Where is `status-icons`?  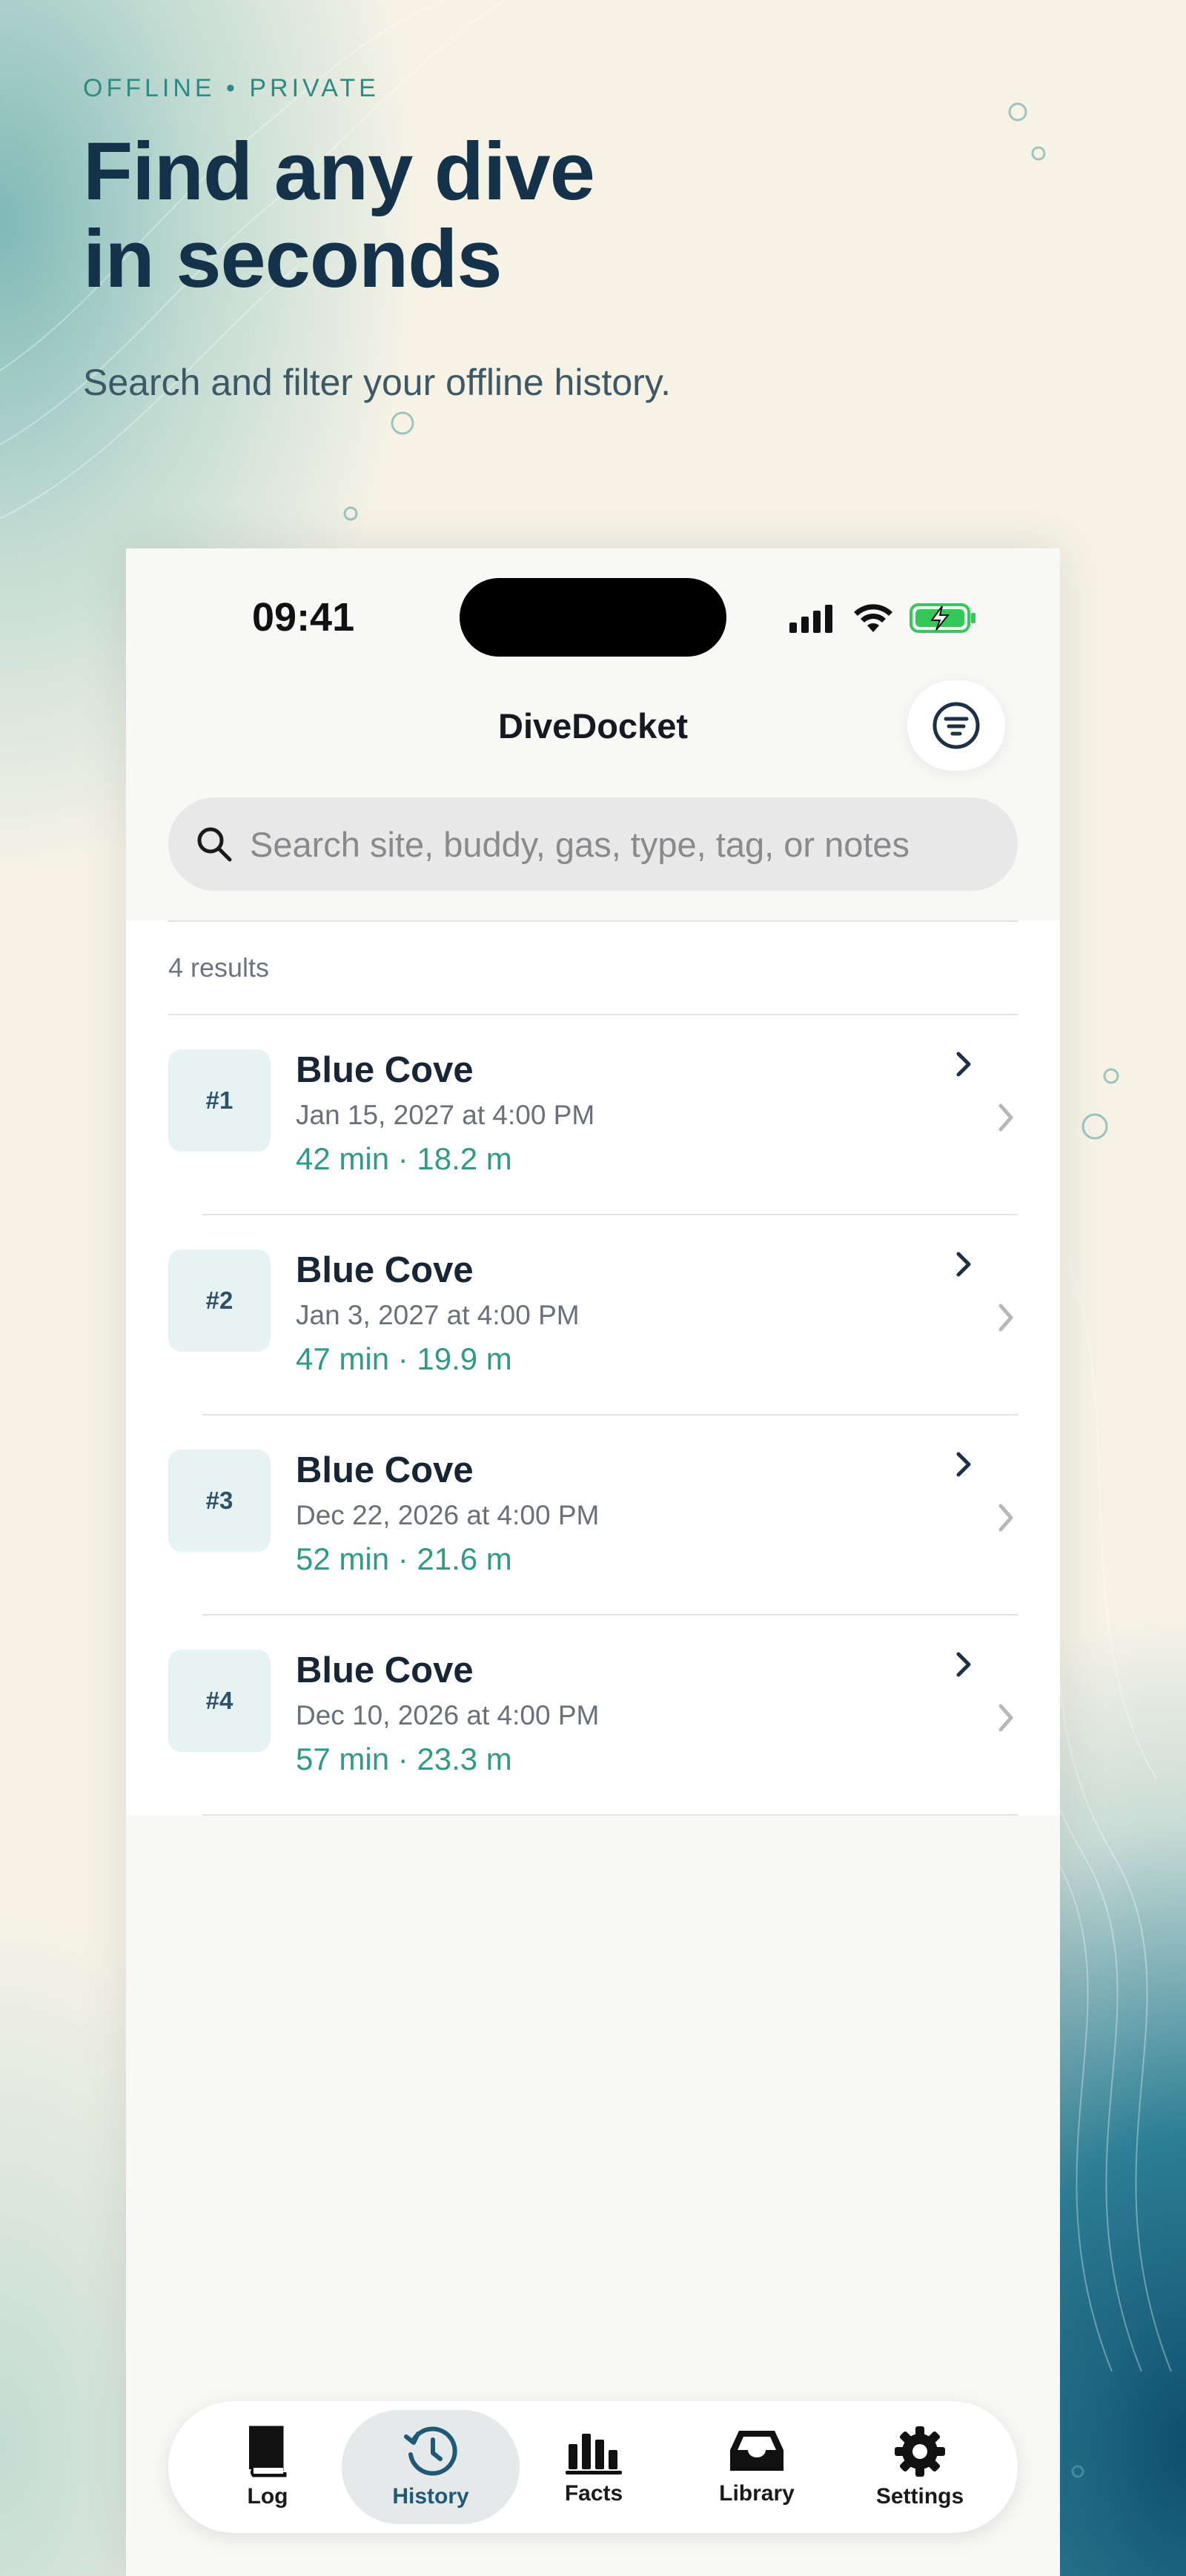
status-icons is located at coordinates (883, 618).